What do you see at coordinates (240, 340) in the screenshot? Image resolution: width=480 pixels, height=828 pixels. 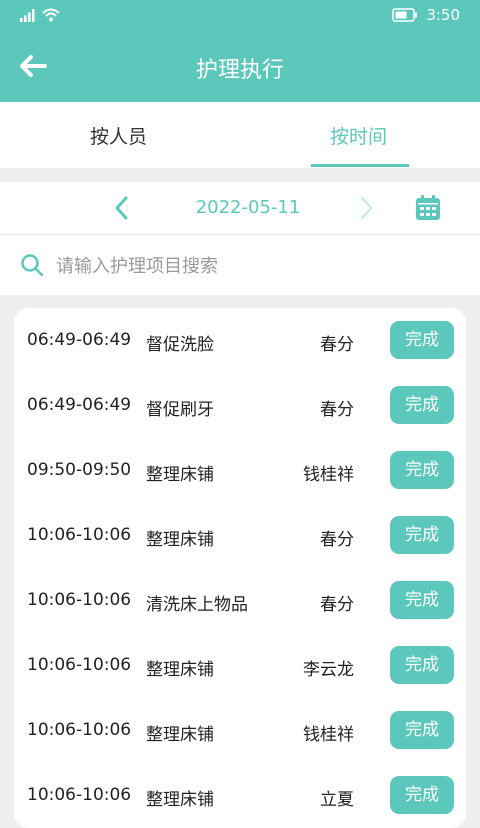 I see `list-item: 06:49-06:49 督促洗脸 春分 完成` at bounding box center [240, 340].